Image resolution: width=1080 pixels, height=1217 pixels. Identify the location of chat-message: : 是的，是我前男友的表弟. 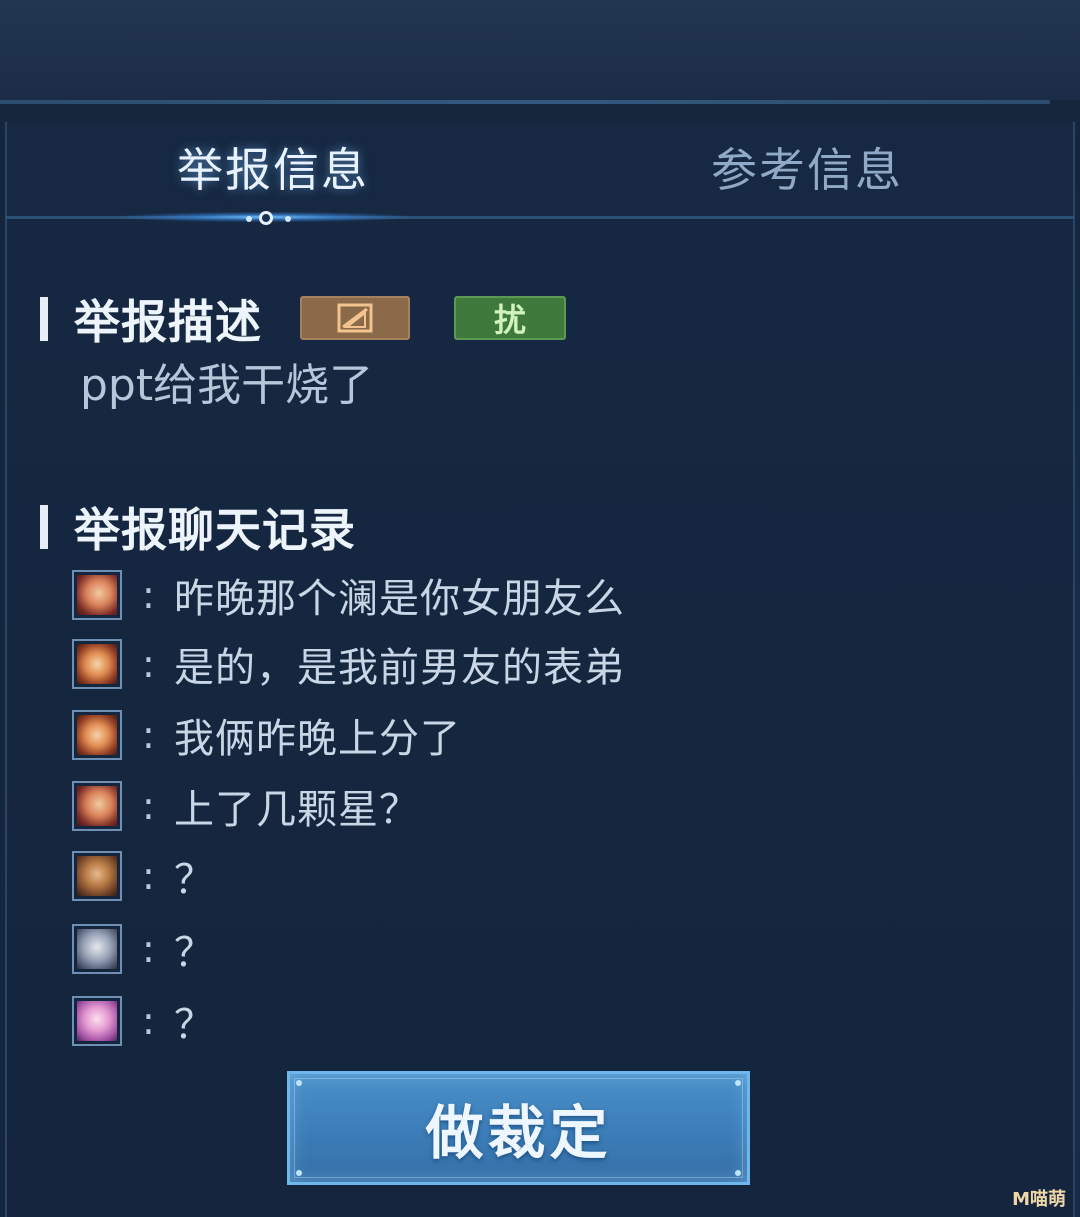
(348, 664).